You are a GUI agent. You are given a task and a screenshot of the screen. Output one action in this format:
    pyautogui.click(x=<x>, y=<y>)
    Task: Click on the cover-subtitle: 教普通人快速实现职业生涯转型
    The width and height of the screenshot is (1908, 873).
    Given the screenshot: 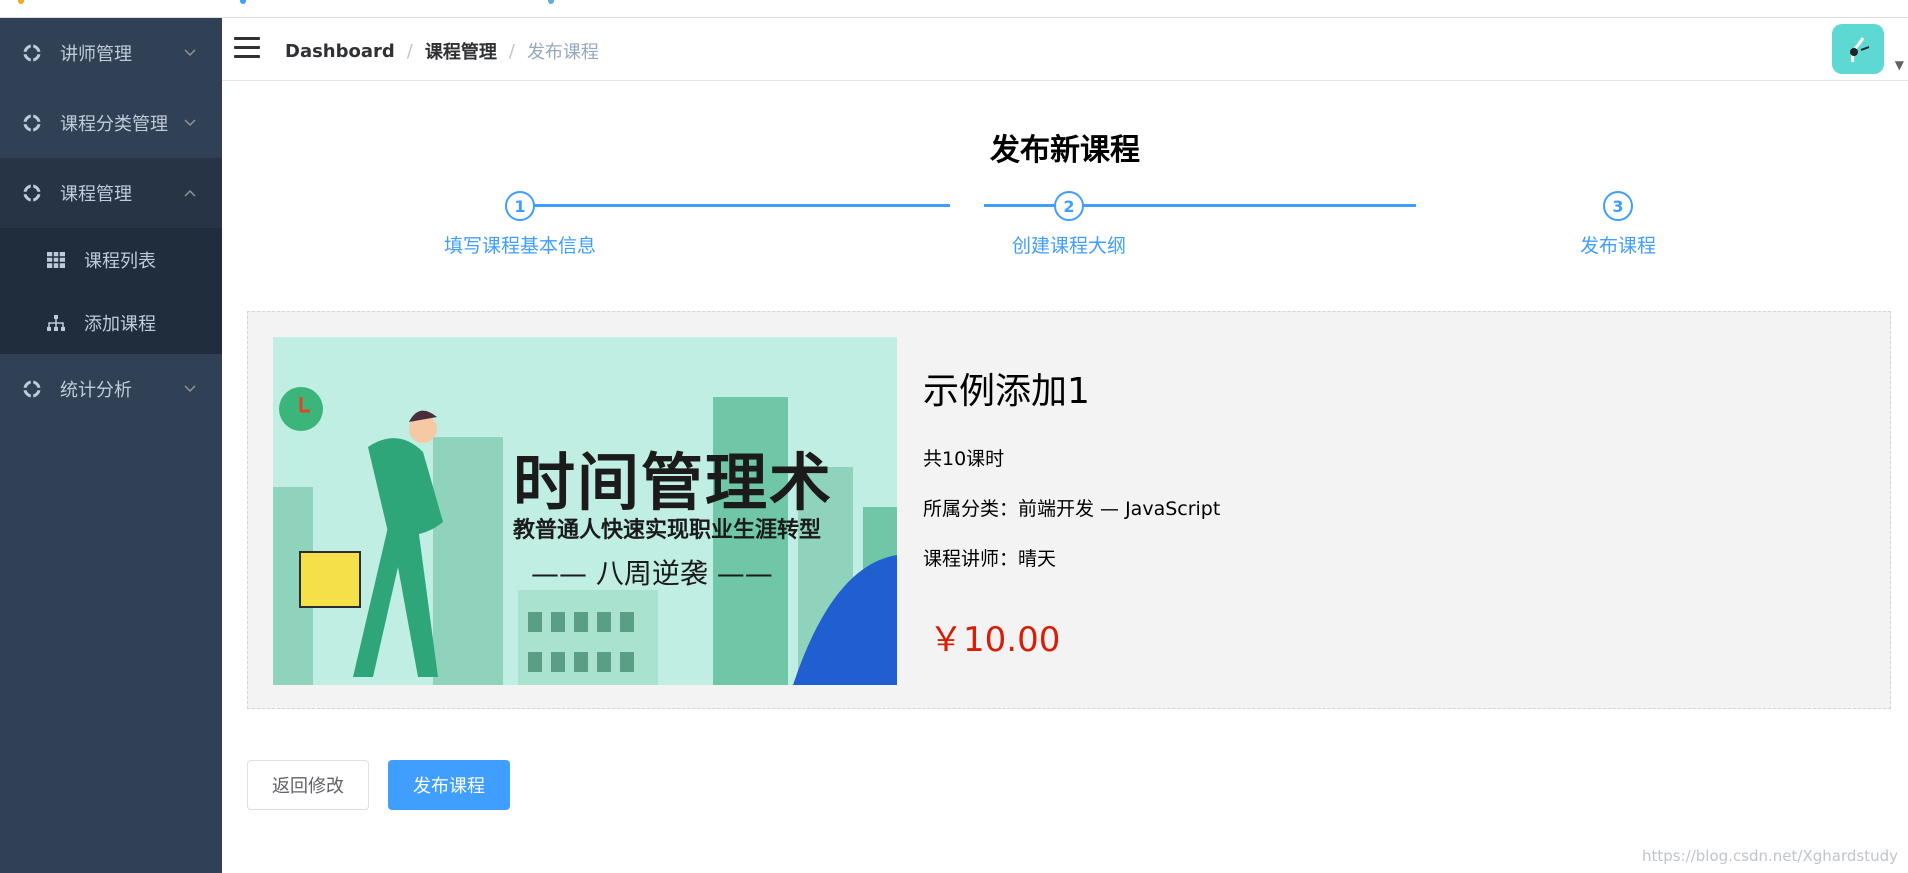 What is the action you would take?
    pyautogui.click(x=667, y=530)
    